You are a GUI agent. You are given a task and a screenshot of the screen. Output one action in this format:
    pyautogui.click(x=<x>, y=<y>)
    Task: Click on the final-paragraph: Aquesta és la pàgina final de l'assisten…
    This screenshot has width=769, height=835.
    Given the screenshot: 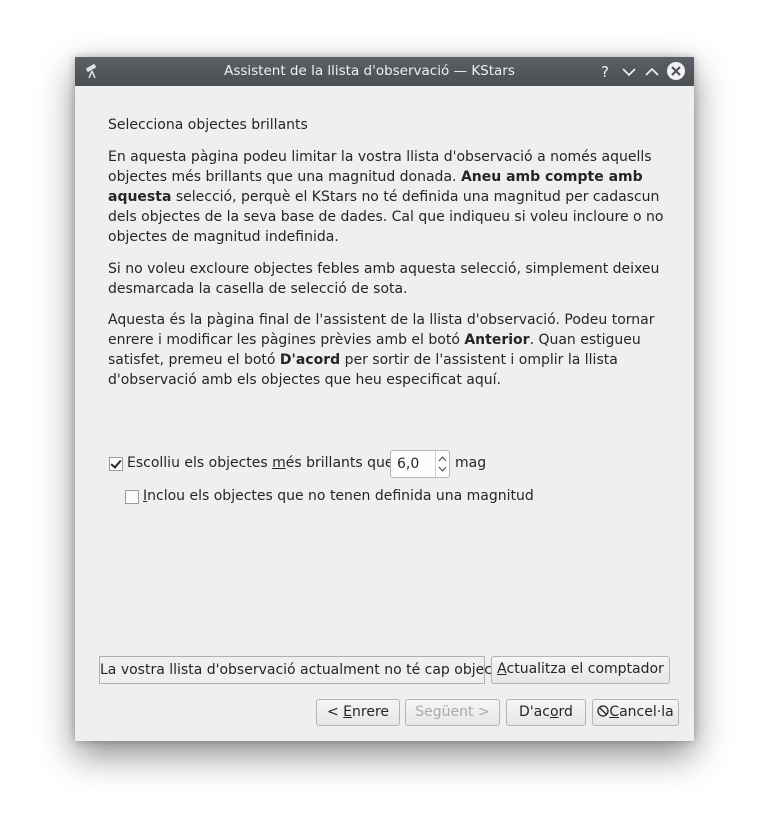 What is the action you would take?
    pyautogui.click(x=388, y=350)
    